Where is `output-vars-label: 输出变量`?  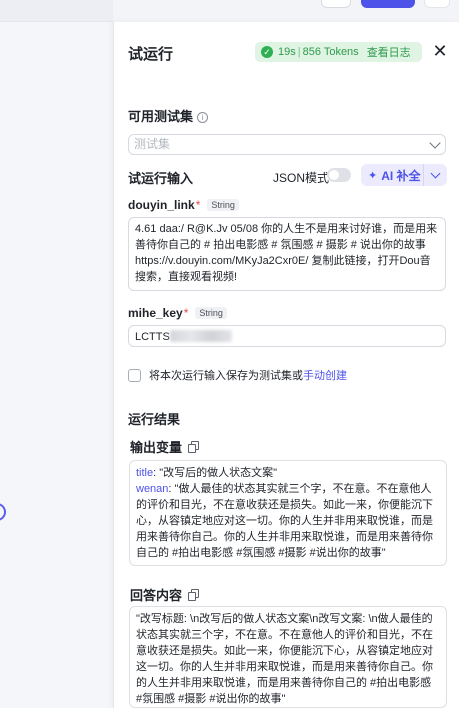
output-vars-label: 输出变量 is located at coordinates (165, 446).